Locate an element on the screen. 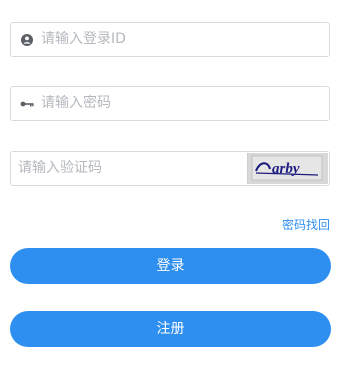 This screenshot has width=341, height=372. password-placeholder: 请输入密码 is located at coordinates (76, 103).